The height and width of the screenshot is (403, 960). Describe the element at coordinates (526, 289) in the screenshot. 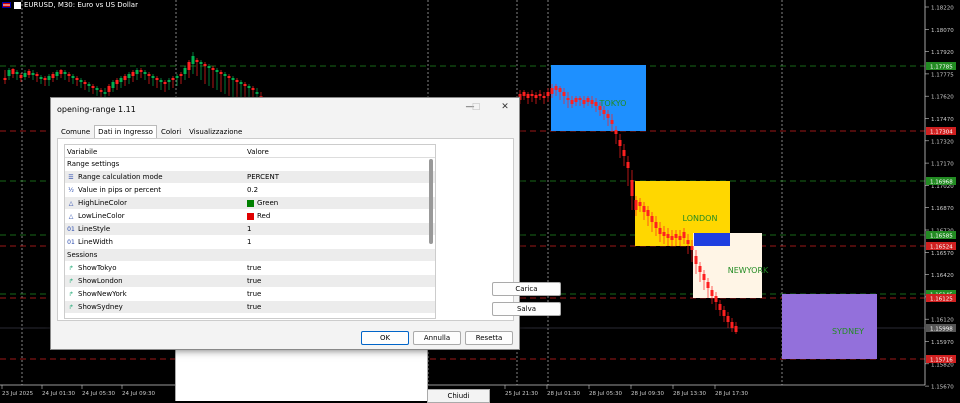

I see `load-button: Carica` at that location.